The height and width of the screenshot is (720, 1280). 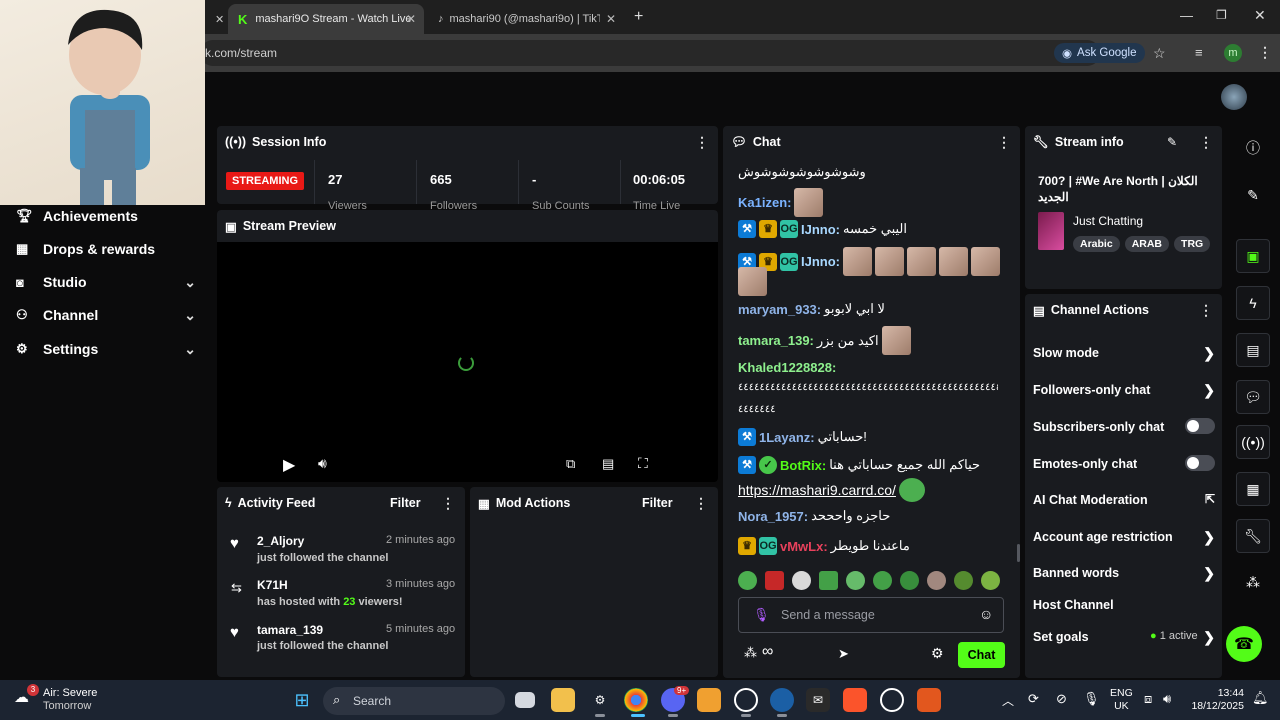 I want to click on chrome-icon, so click(x=636, y=700).